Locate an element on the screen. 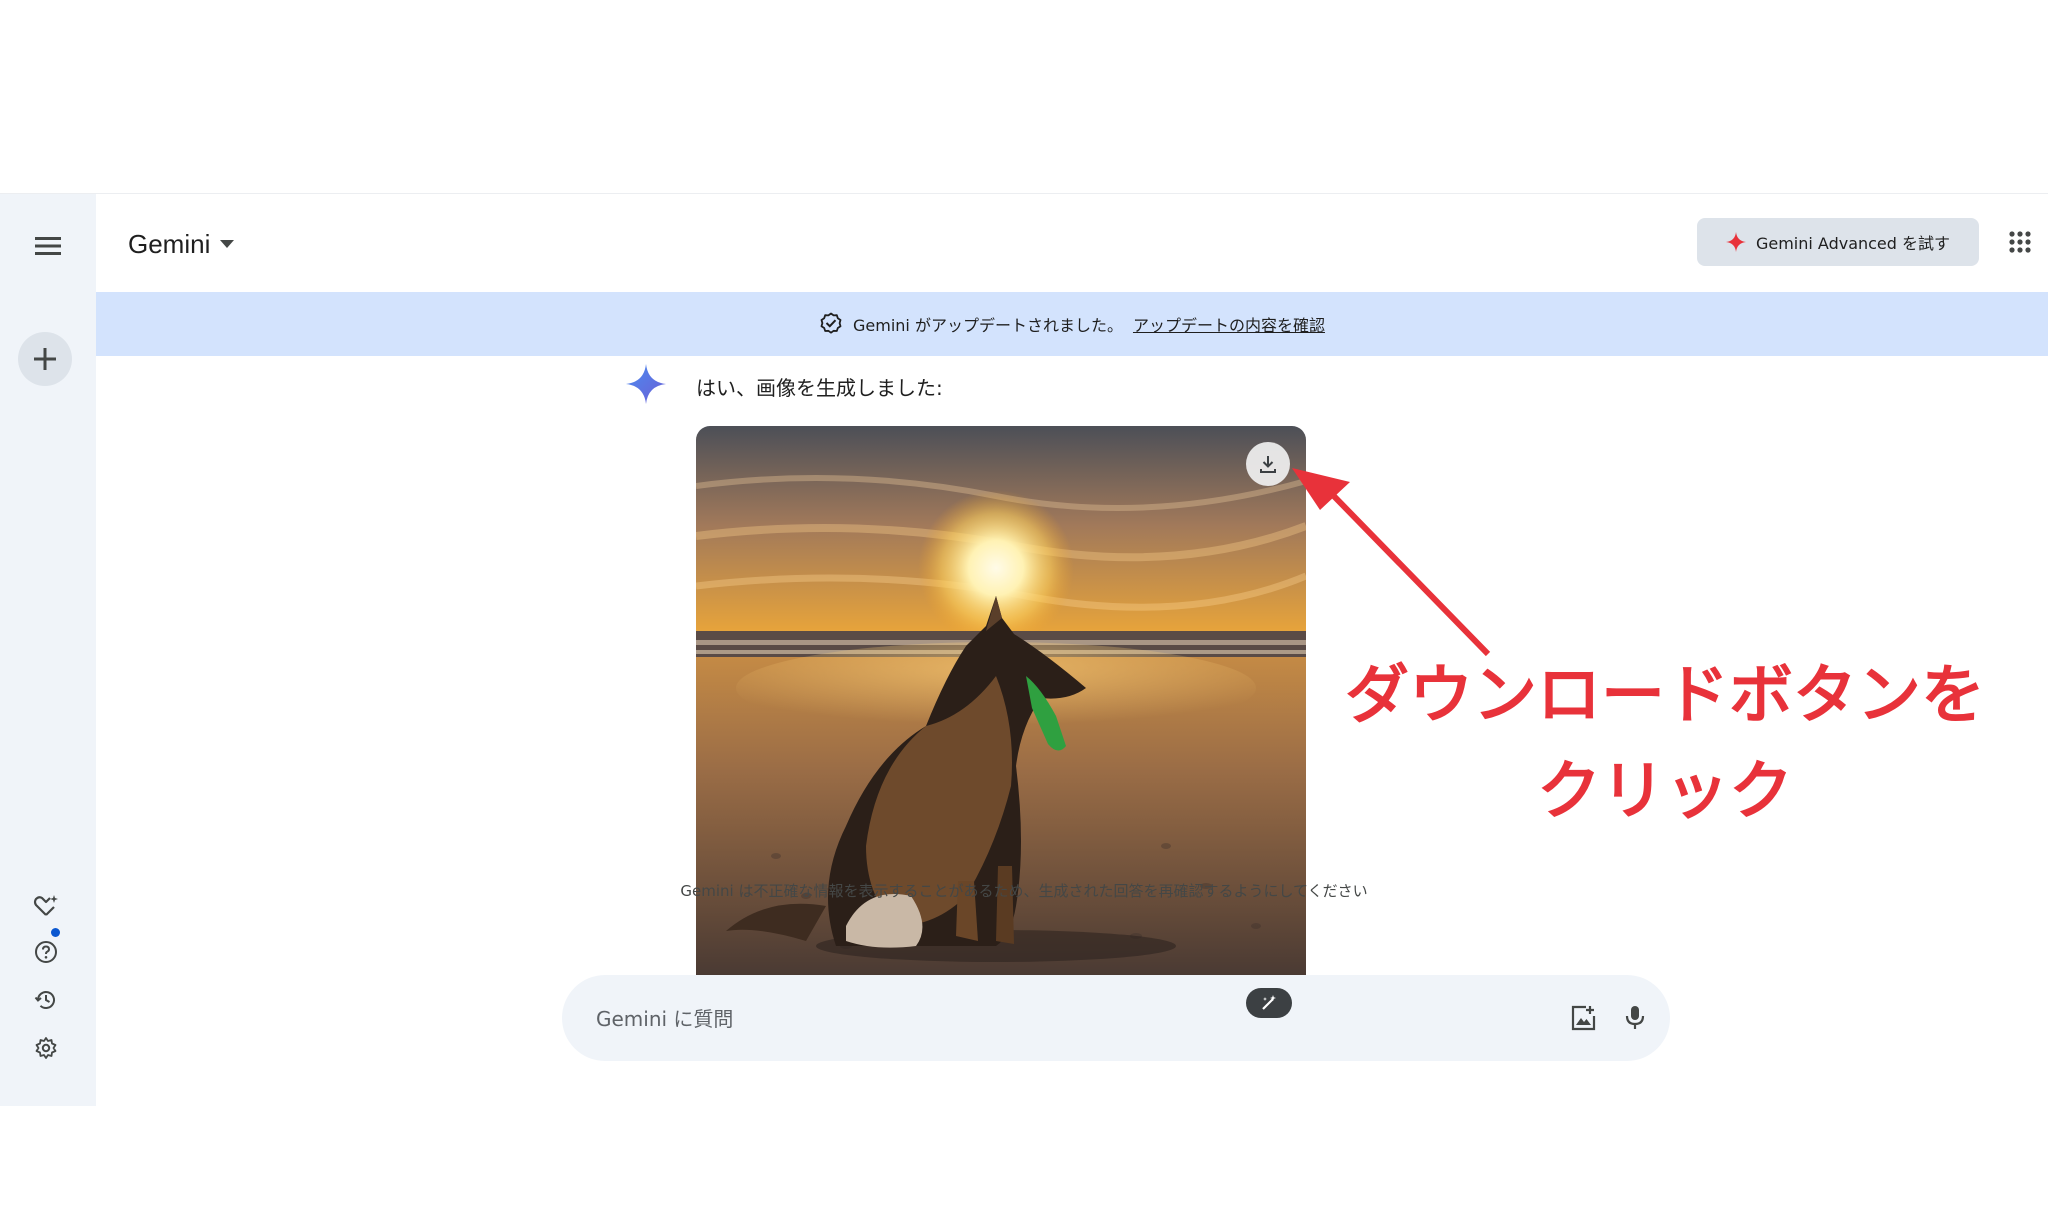  history-icon is located at coordinates (44, 1000).